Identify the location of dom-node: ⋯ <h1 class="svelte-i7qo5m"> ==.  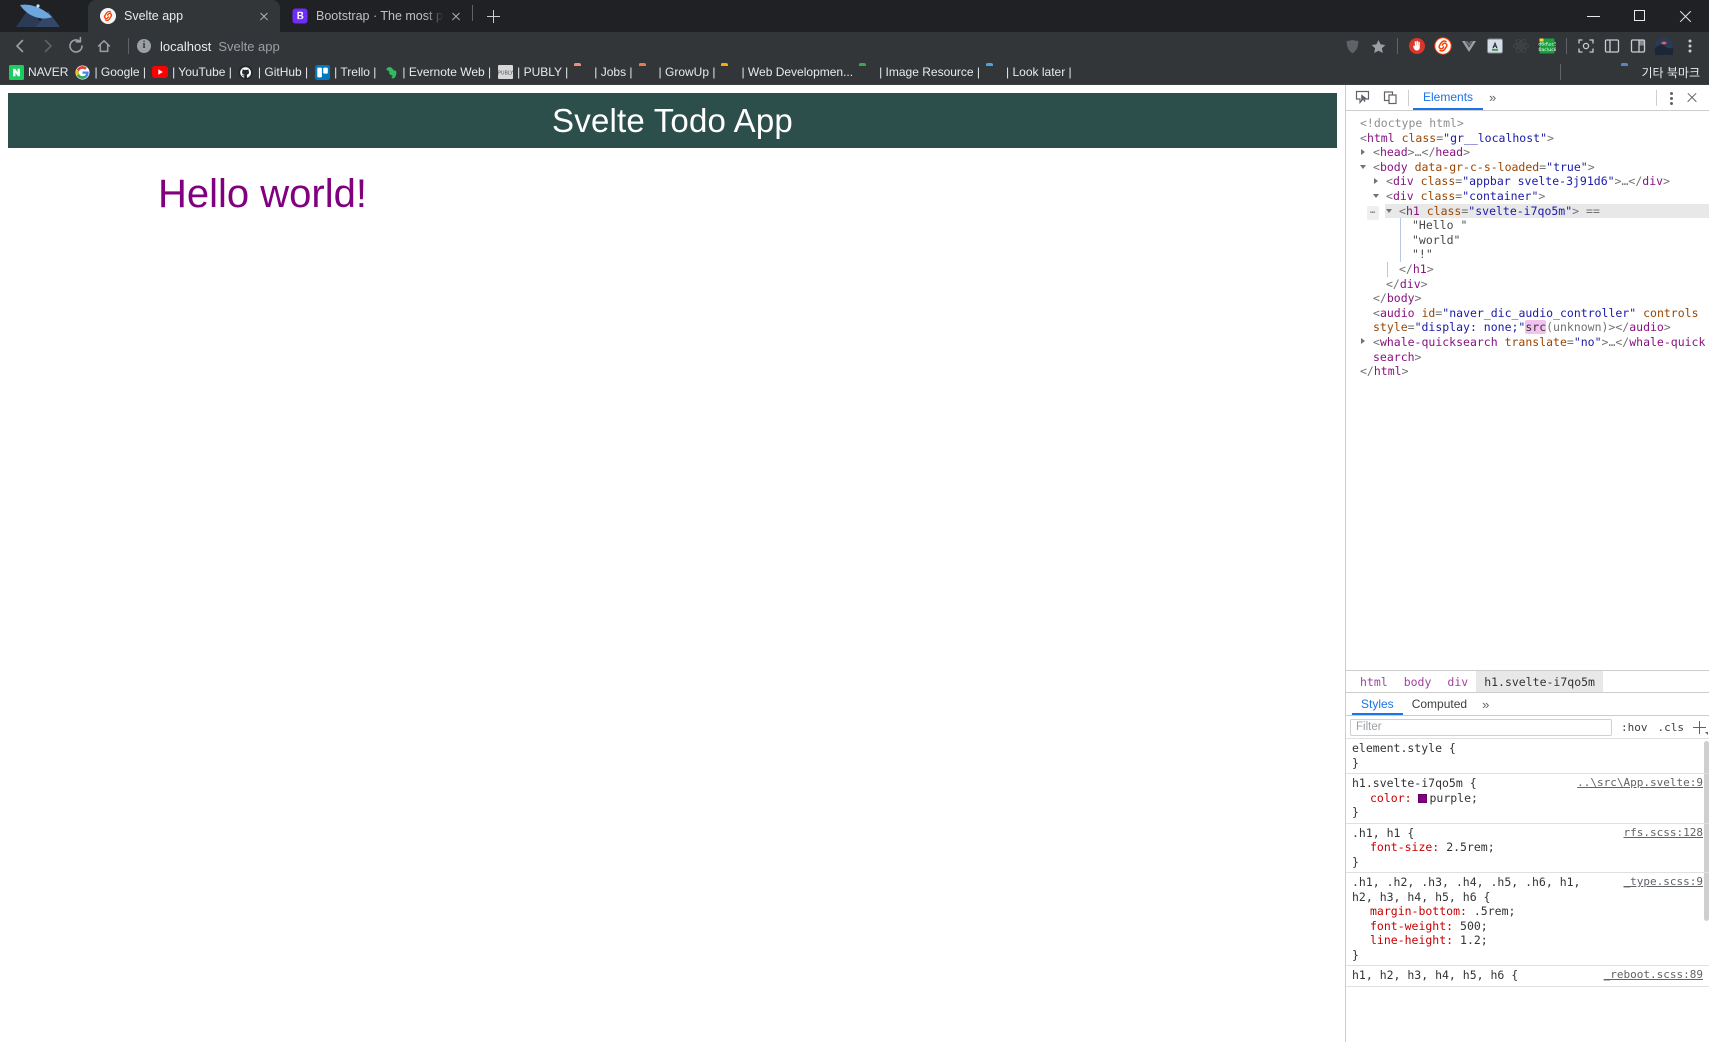
(1538, 212).